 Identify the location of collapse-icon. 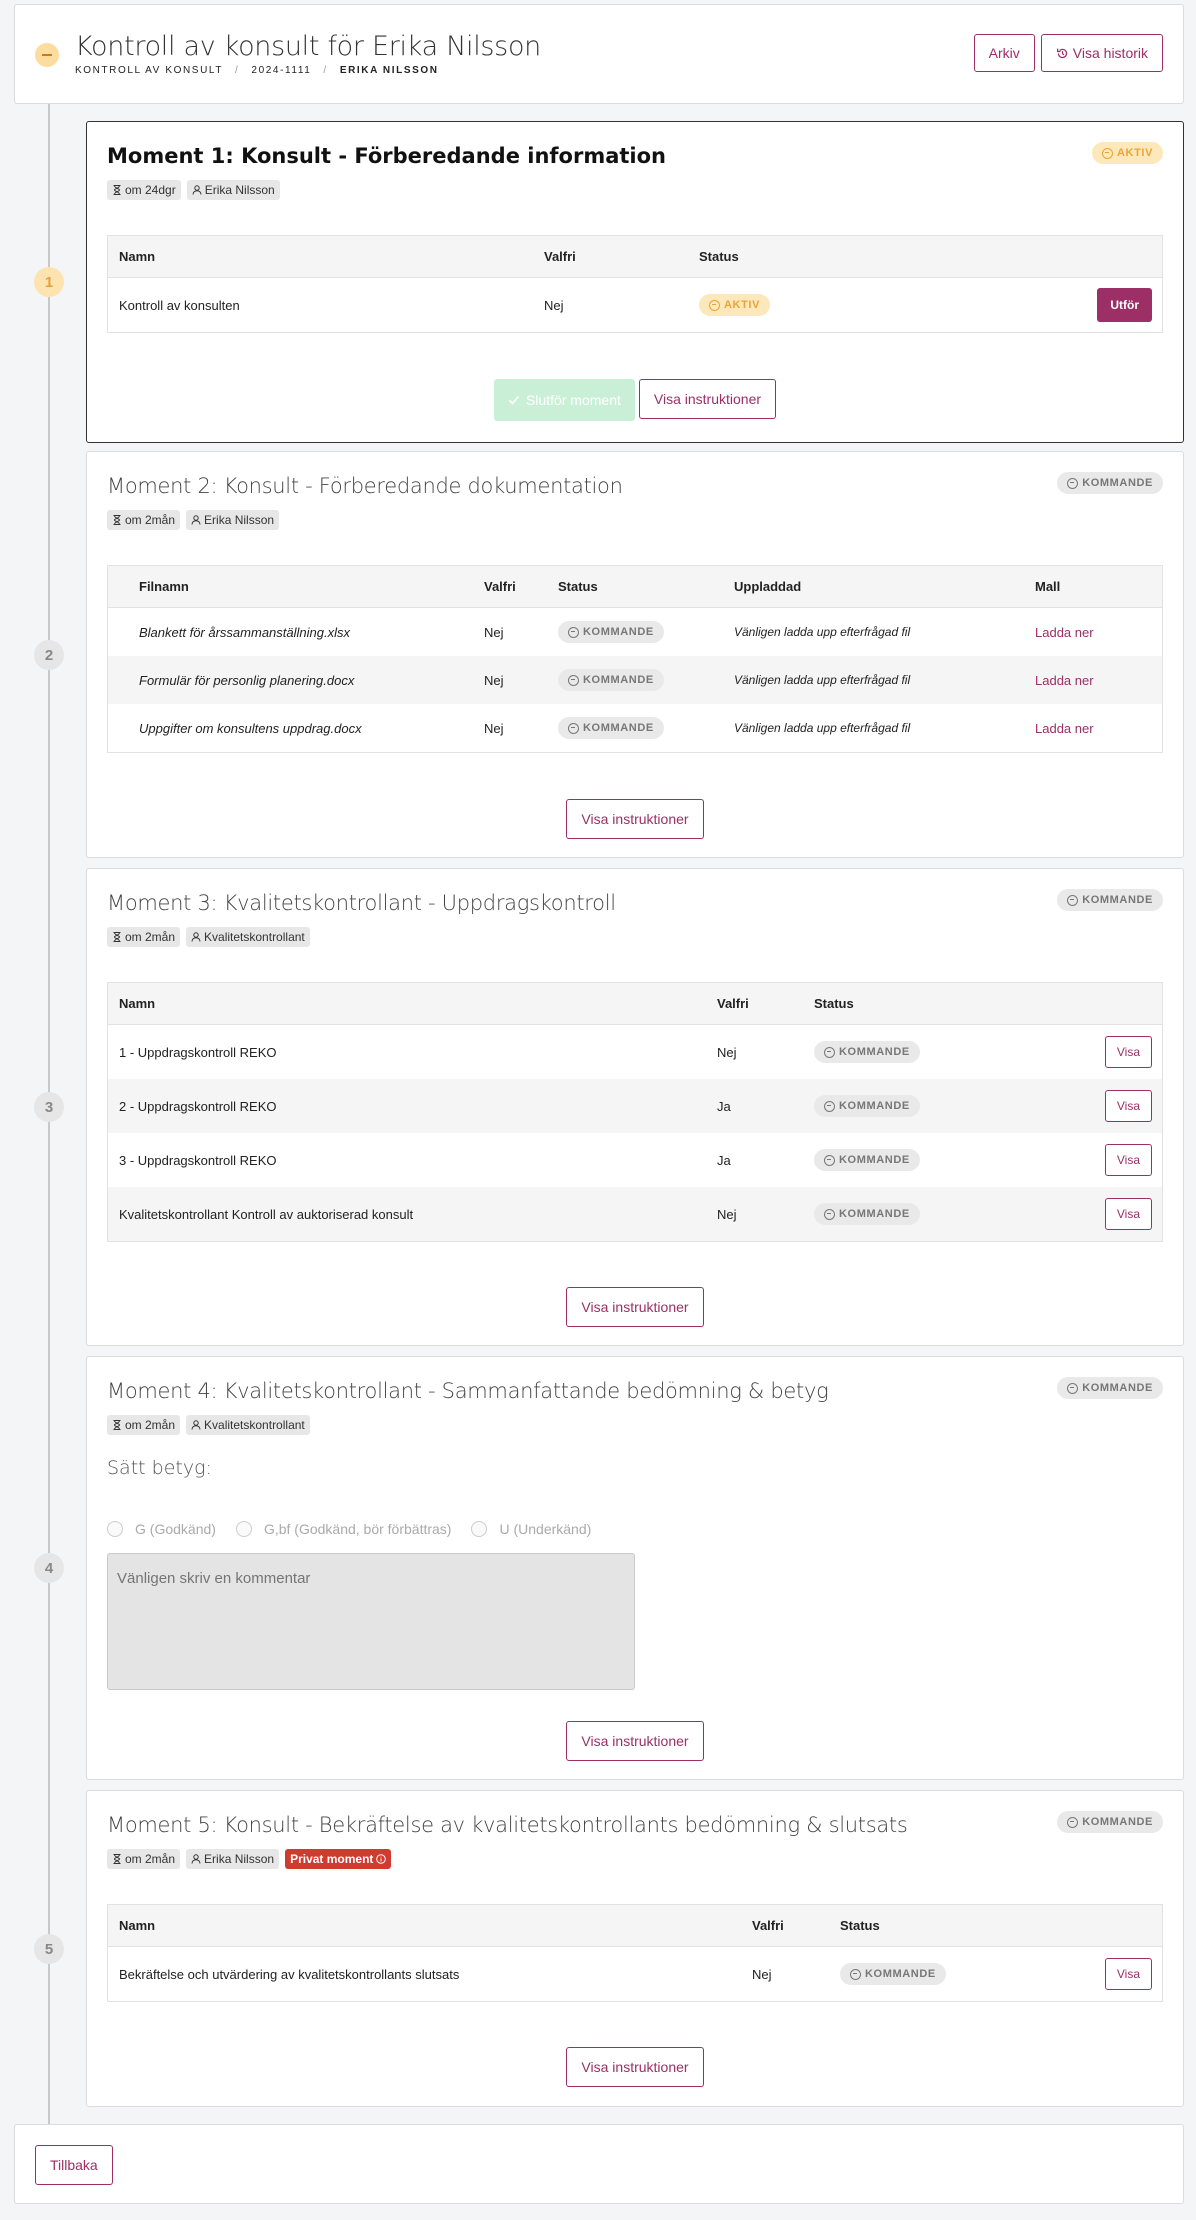
(47, 55).